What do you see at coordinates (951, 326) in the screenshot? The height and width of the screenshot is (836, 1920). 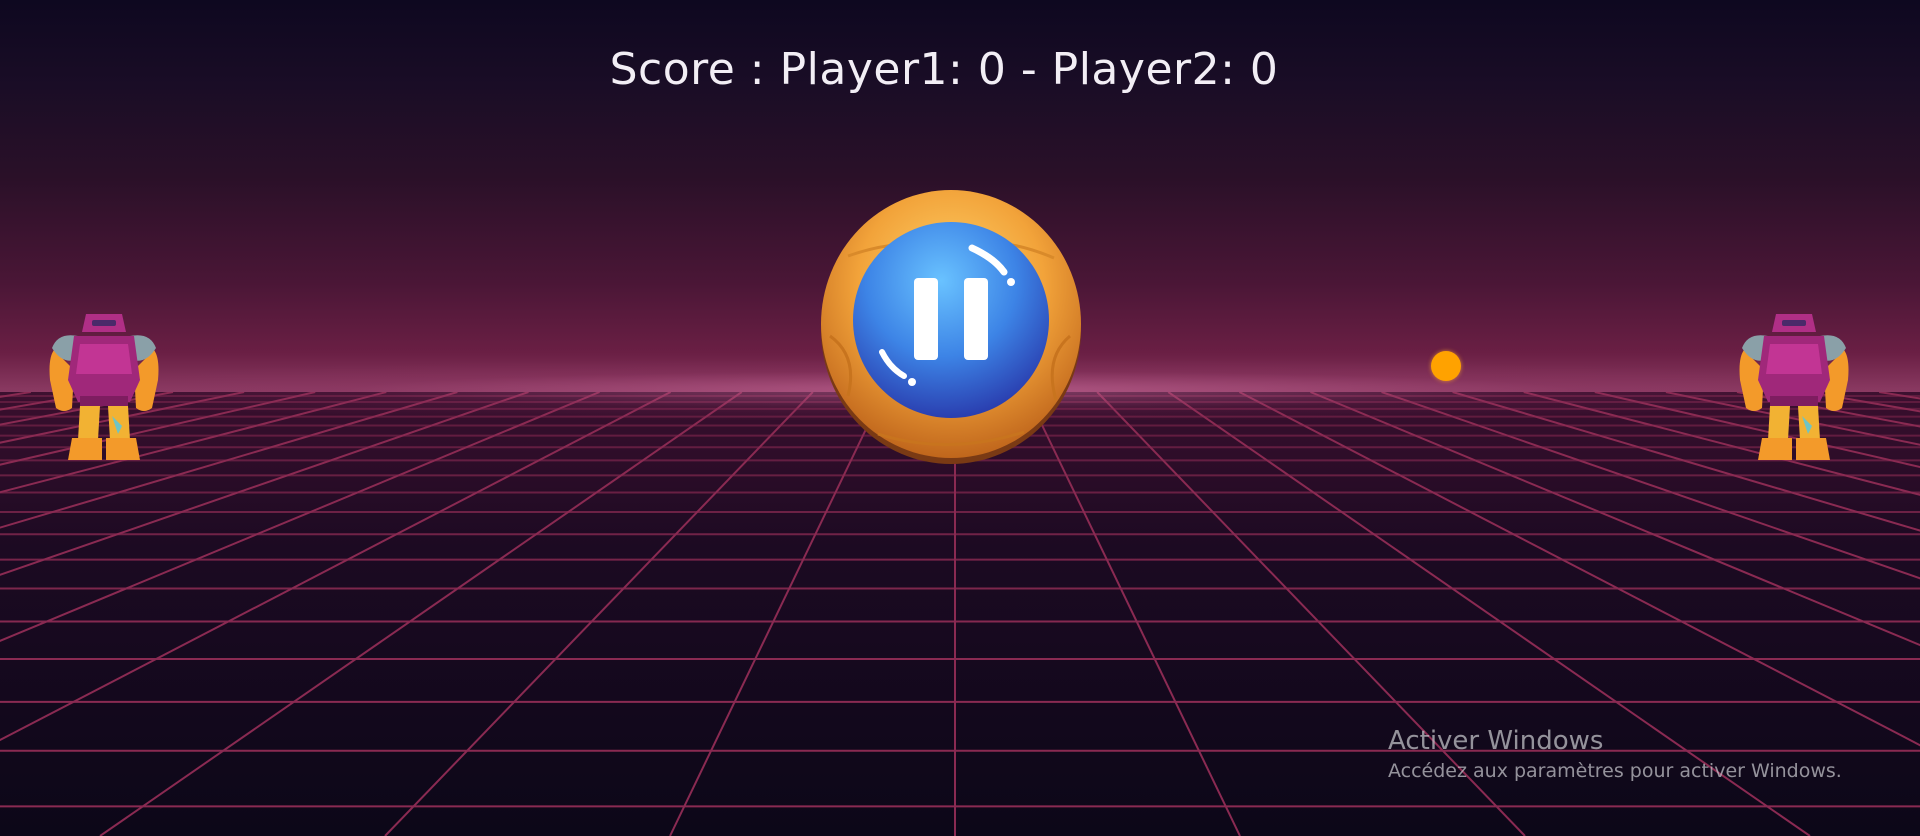 I see `pause-button` at bounding box center [951, 326].